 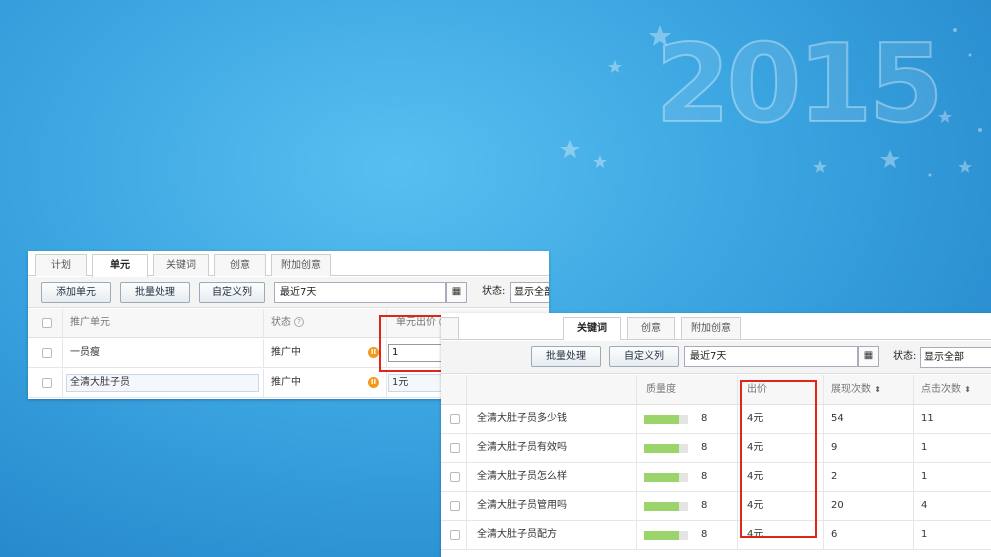 I want to click on add-unit-button: 添加单元, so click(x=76, y=292).